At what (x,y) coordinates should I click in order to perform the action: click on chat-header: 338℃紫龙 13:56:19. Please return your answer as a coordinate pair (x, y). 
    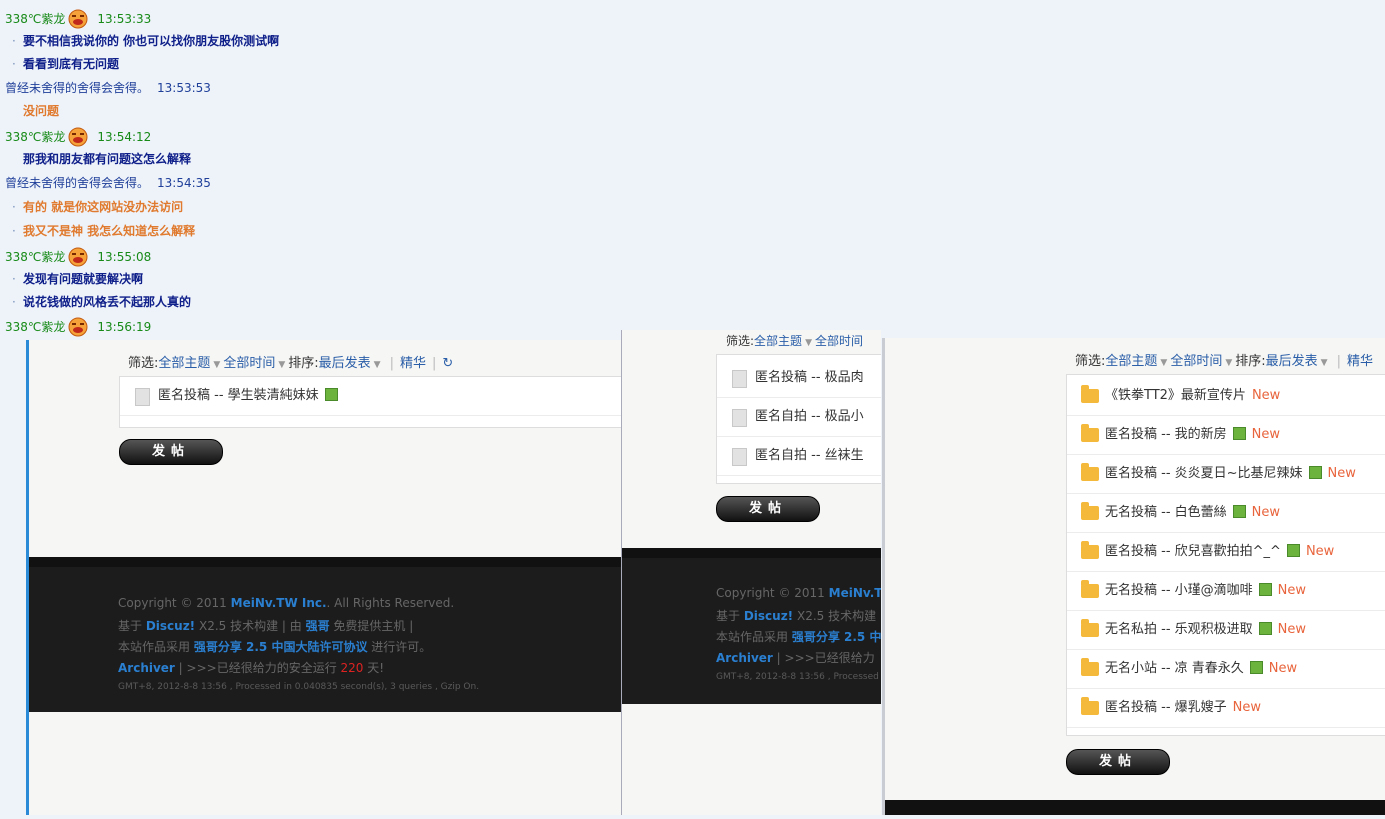
    Looking at the image, I should click on (78, 326).